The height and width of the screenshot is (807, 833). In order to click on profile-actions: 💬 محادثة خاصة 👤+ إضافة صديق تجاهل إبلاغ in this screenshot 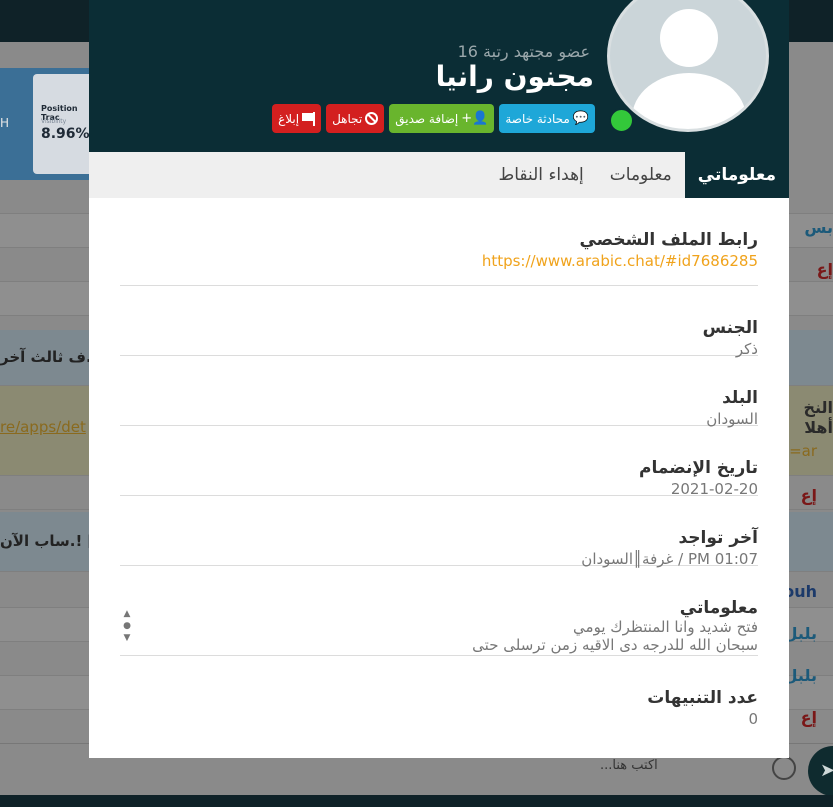, I will do `click(433, 118)`.